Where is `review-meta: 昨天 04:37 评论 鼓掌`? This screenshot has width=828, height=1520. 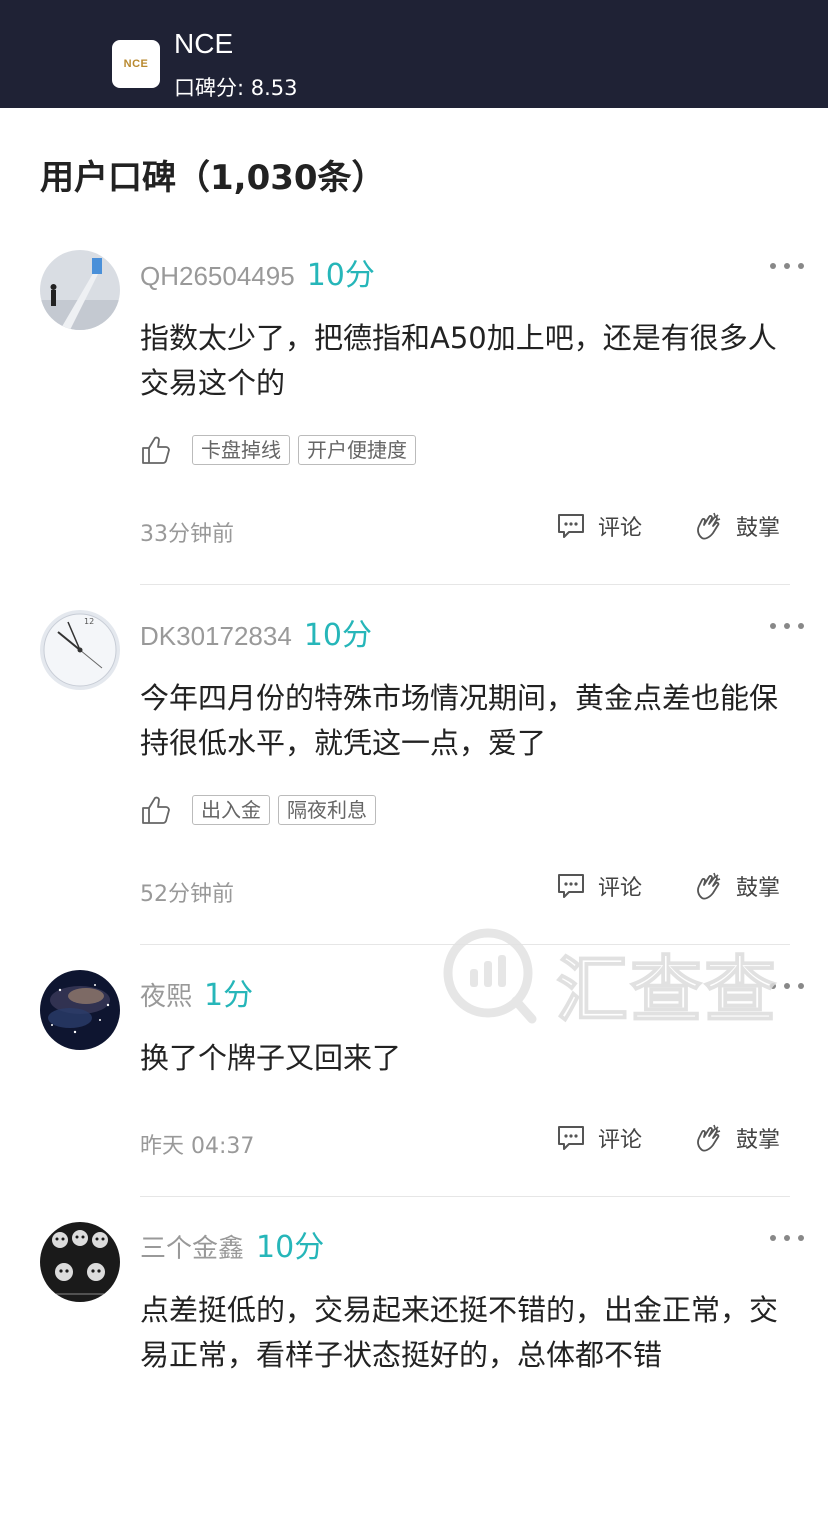 review-meta: 昨天 04:37 评论 鼓掌 is located at coordinates (465, 1142).